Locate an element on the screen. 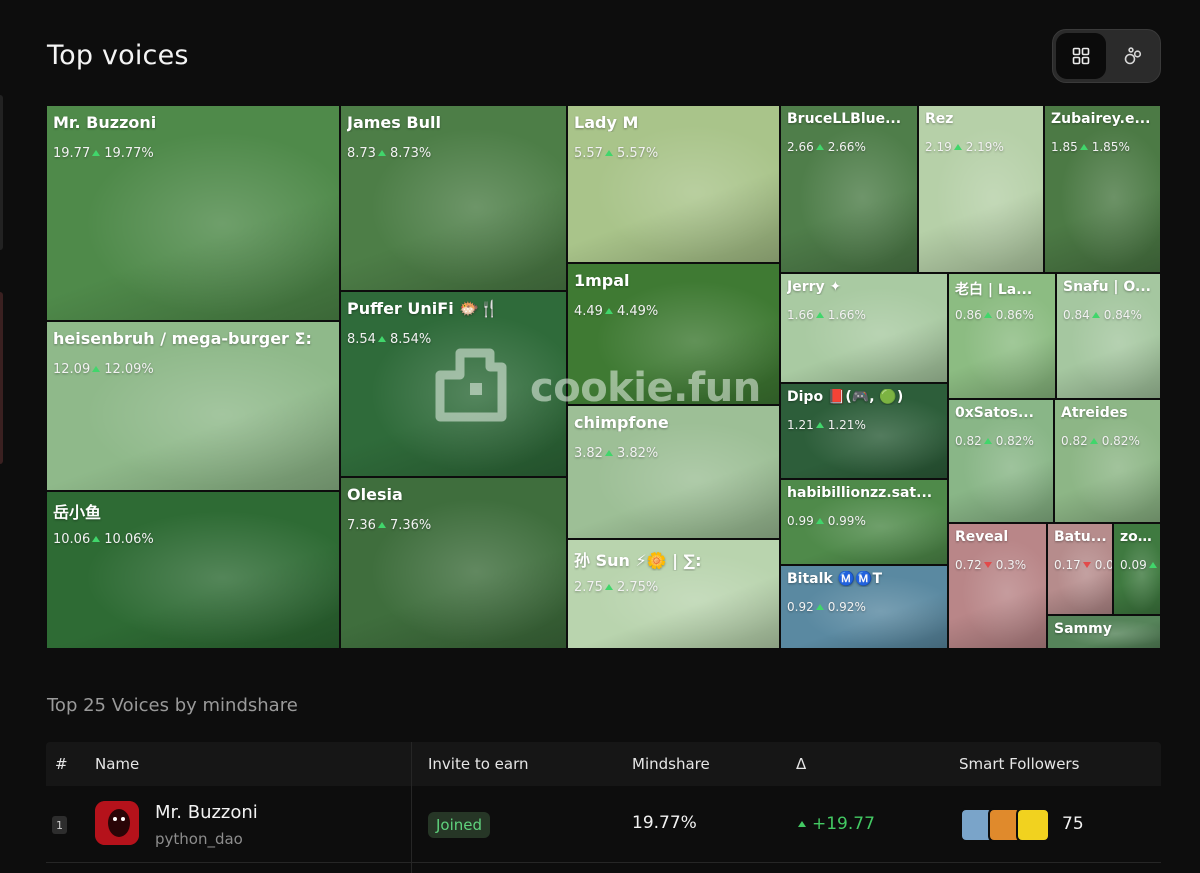  treemap-tile: Rez 2.19 2.19% is located at coordinates (981, 189).